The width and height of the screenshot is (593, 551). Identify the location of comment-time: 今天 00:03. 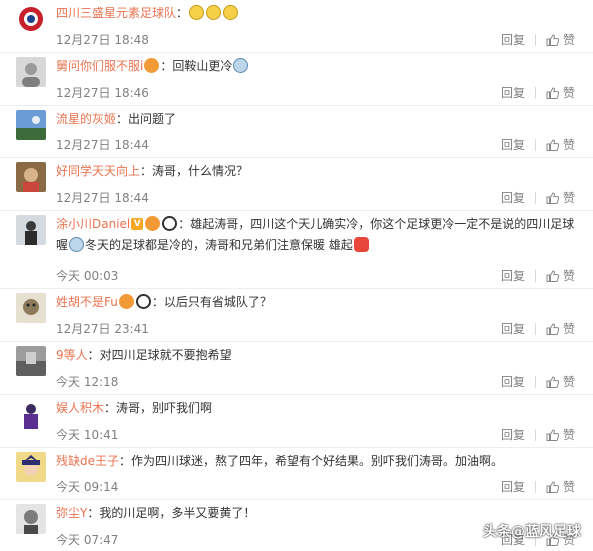
(87, 276).